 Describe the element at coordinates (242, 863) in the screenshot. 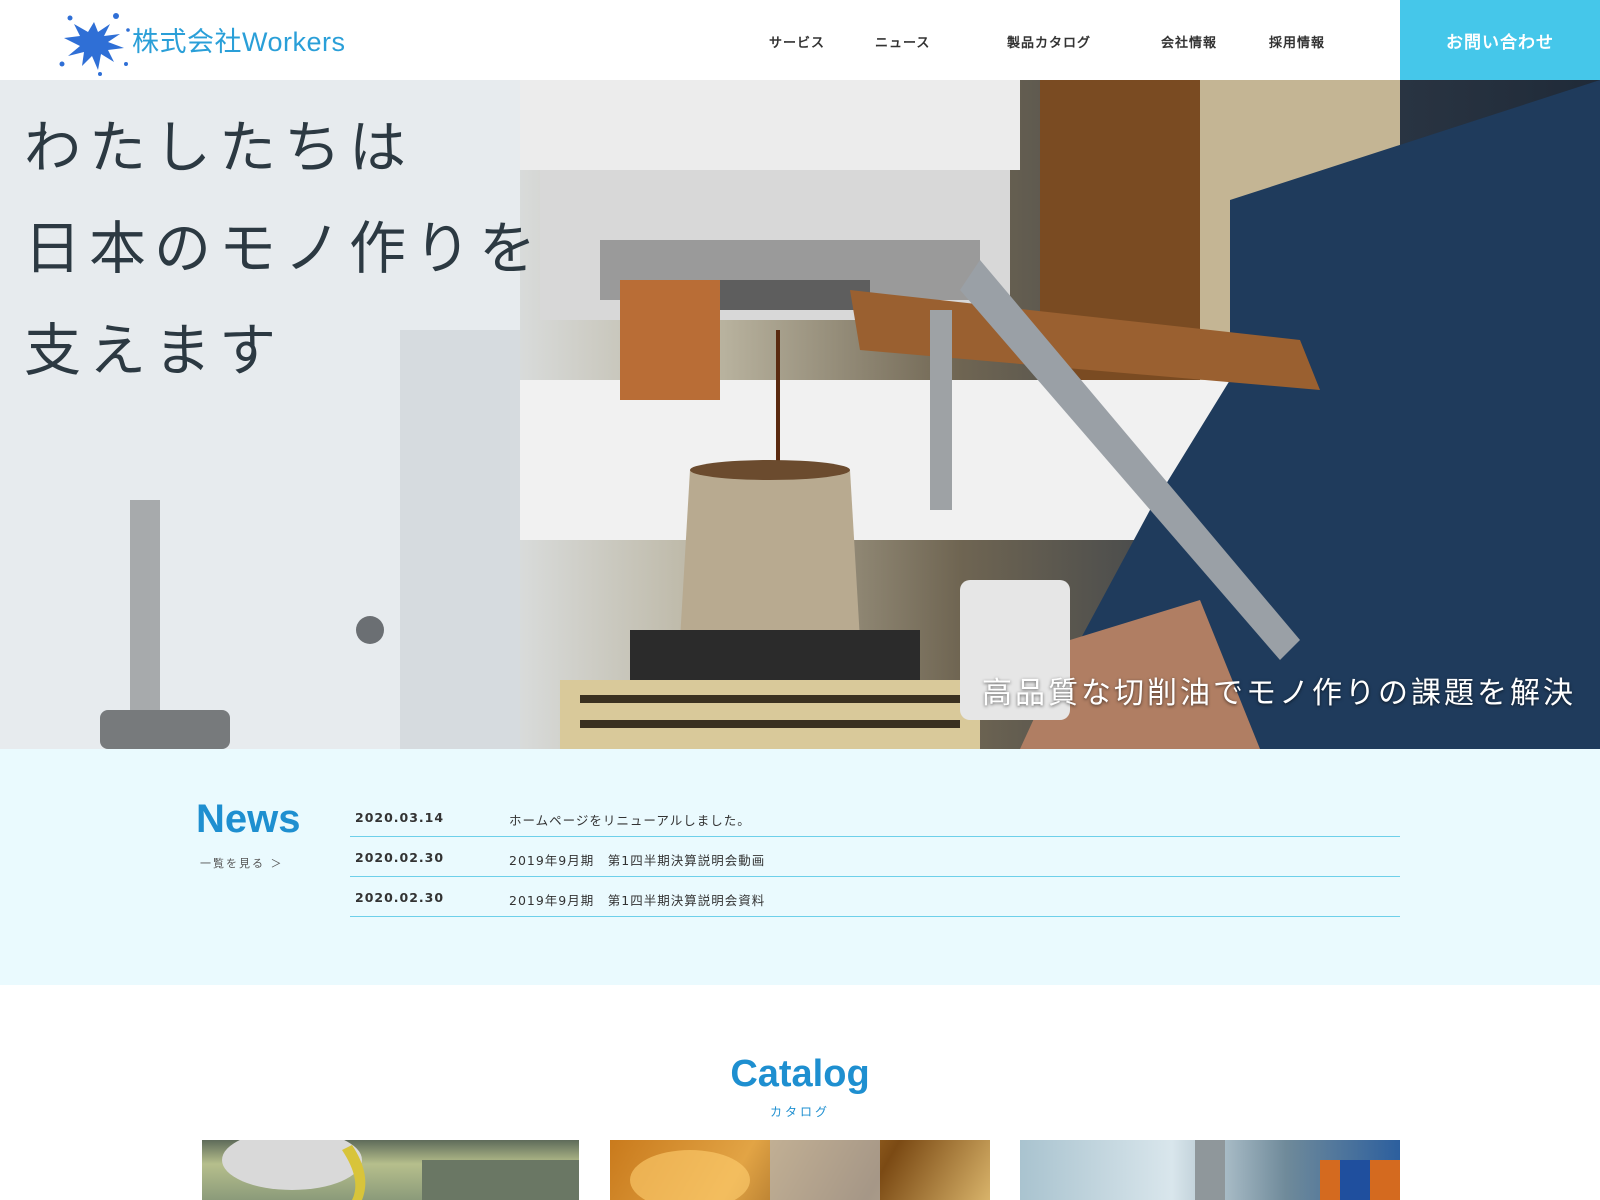

I see `news-view-all-link: 一覧を見る ＞` at that location.